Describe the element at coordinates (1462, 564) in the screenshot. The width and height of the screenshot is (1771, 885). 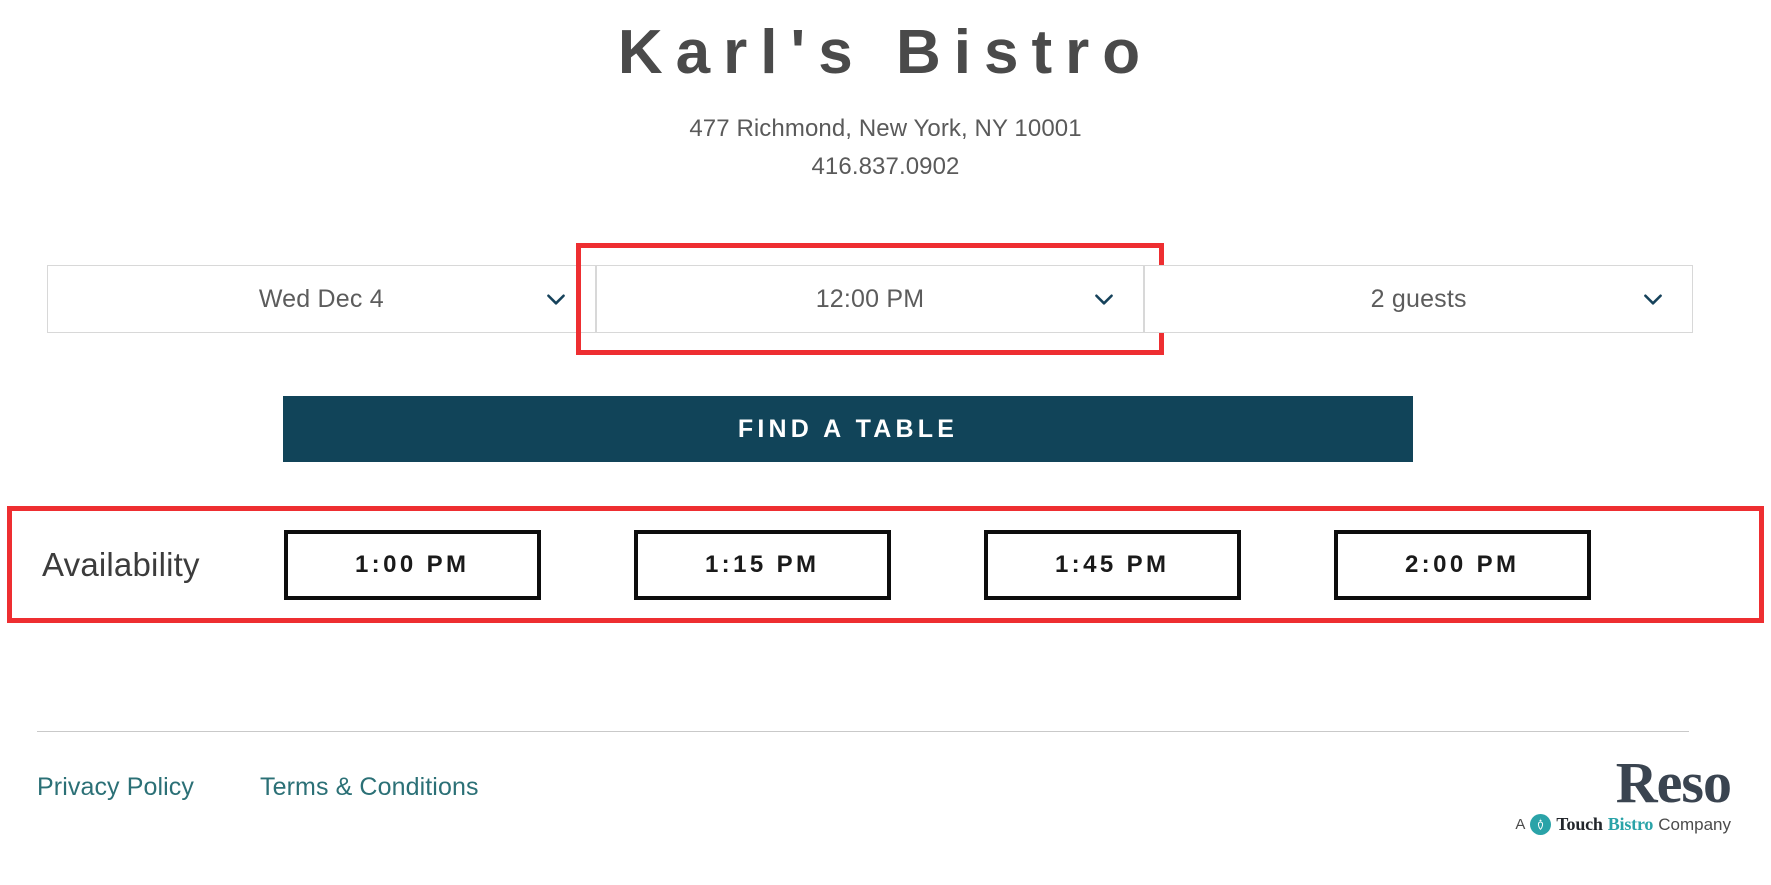
I see `availability-slot-button: 2:00 PM` at that location.